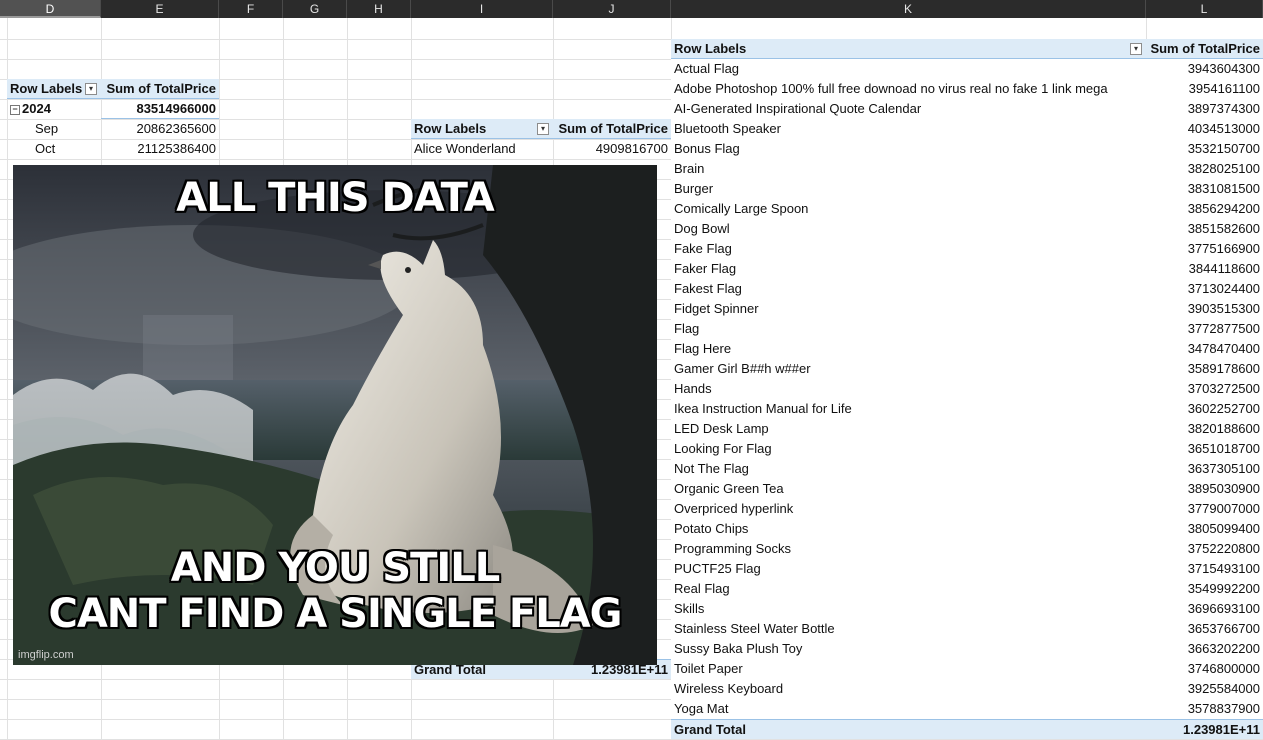 The height and width of the screenshot is (740, 1263). I want to click on column-header-g: G, so click(315, 9).